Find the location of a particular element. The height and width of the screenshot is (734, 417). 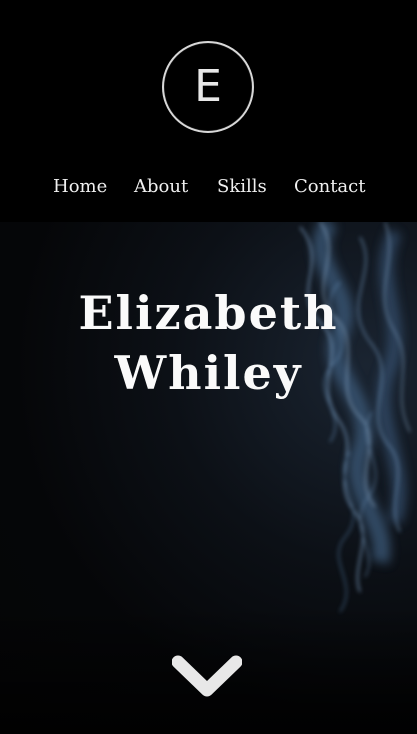

nav-about-link: About is located at coordinates (161, 187).